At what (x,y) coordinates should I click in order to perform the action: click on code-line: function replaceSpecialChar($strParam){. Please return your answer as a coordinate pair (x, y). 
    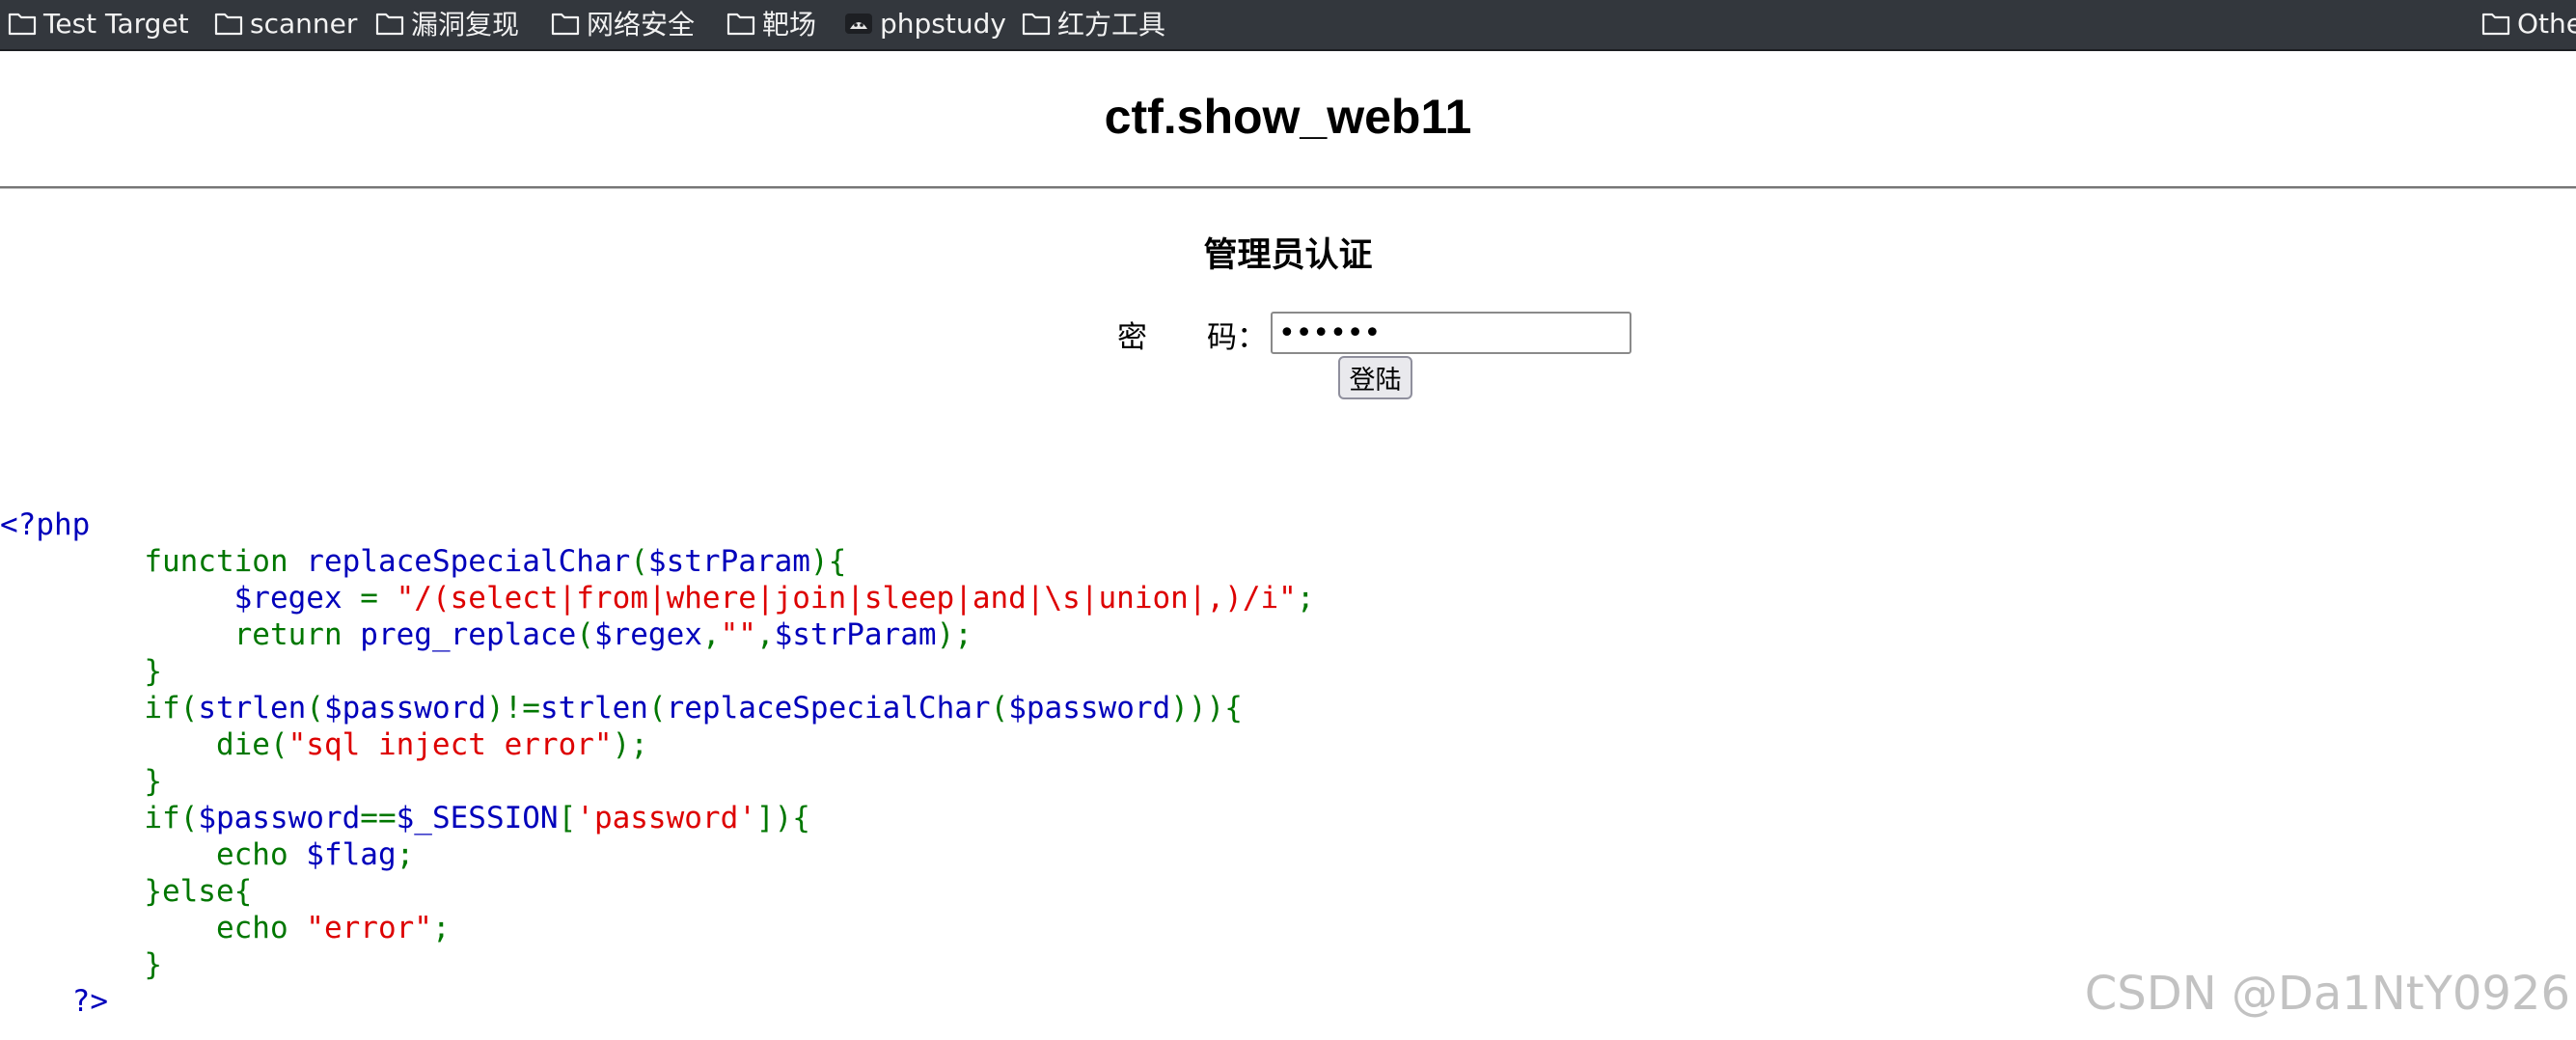
    Looking at the image, I should click on (657, 562).